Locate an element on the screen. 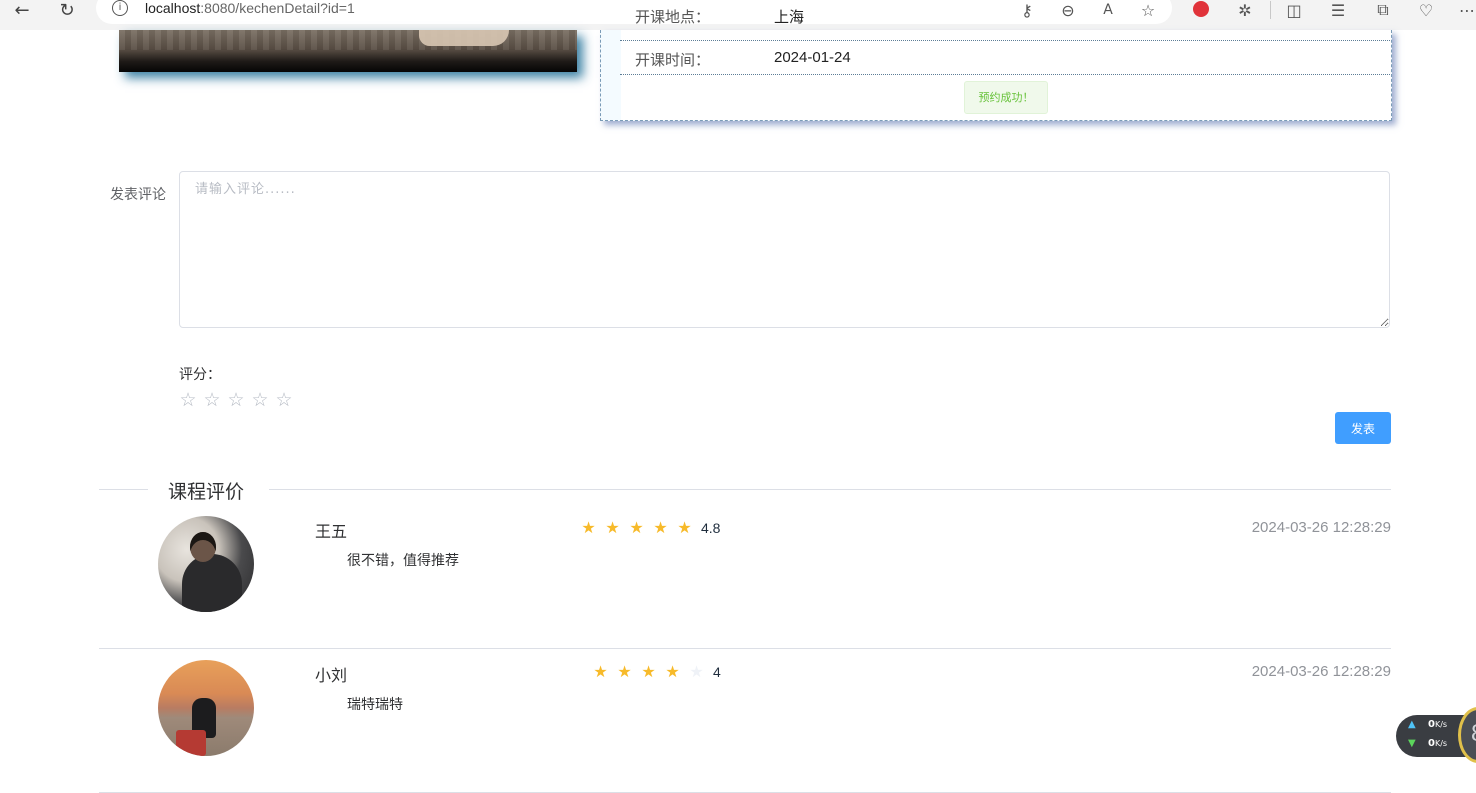 Image resolution: width=1476 pixels, height=793 pixels. download-speed-value: 0 is located at coordinates (1431, 743).